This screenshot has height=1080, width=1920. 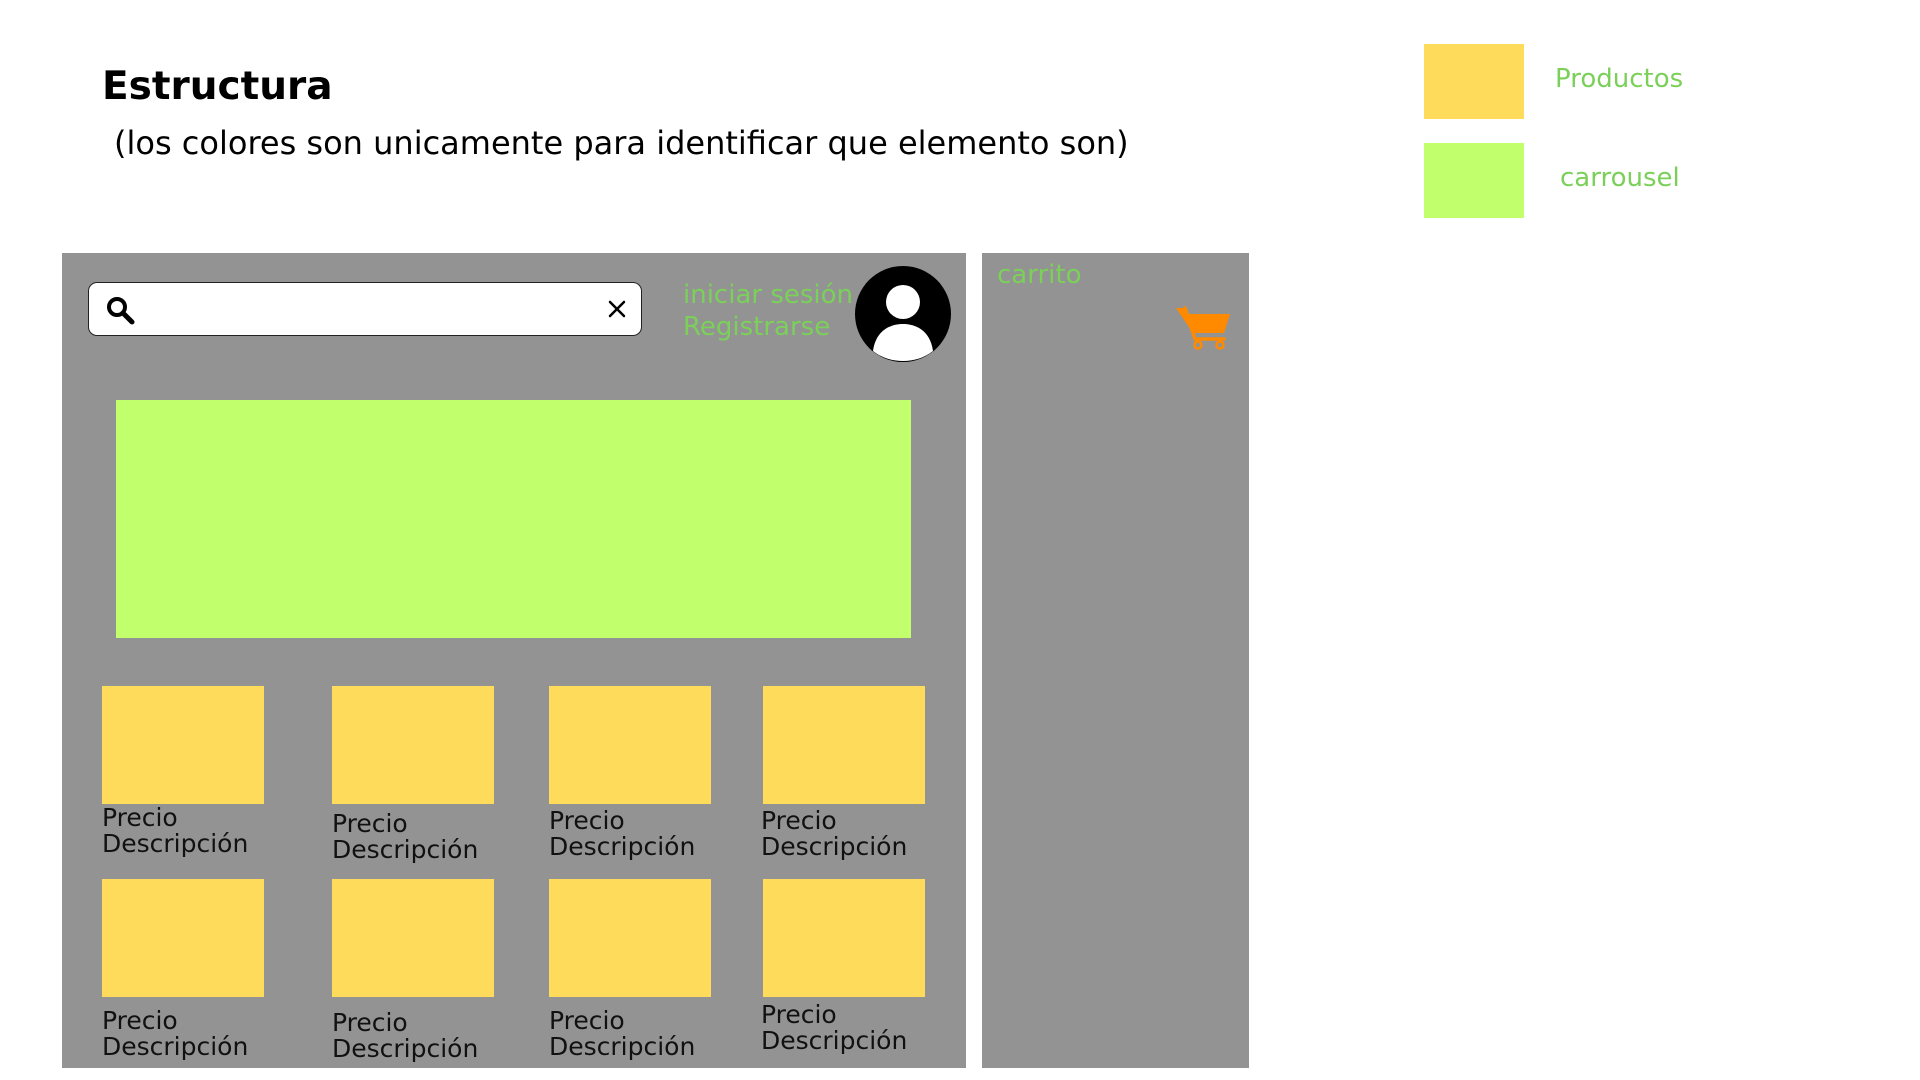 What do you see at coordinates (1474, 180) in the screenshot?
I see `legend-swatch-carrousel` at bounding box center [1474, 180].